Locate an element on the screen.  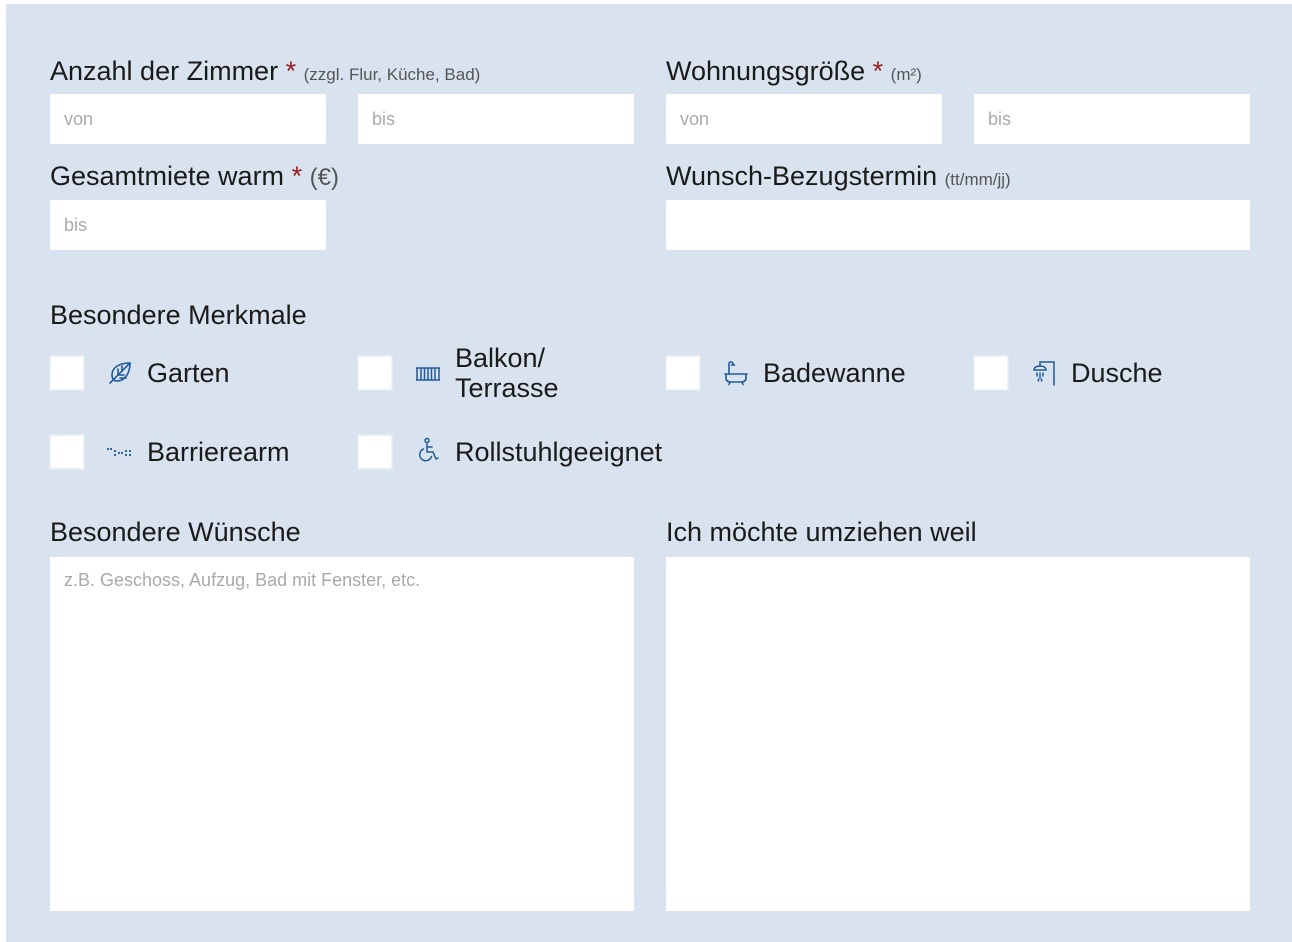
rent-to-input is located at coordinates (188, 225).